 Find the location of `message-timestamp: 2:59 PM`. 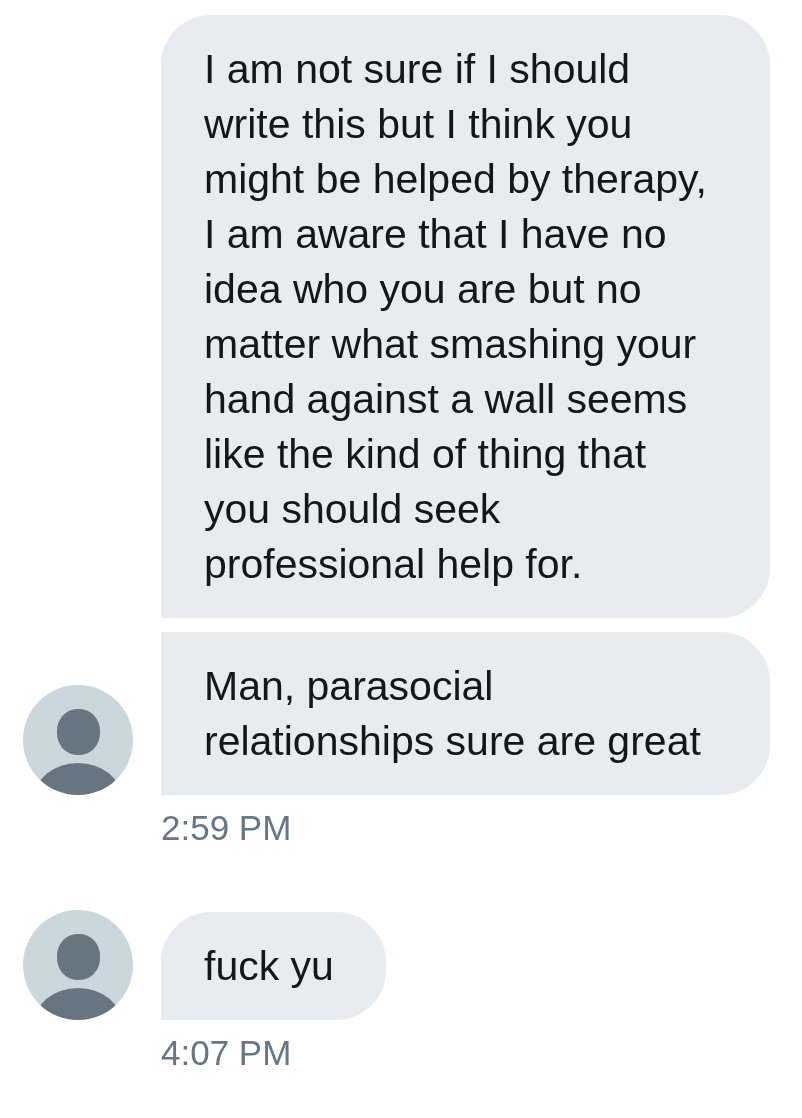

message-timestamp: 2:59 PM is located at coordinates (226, 828).